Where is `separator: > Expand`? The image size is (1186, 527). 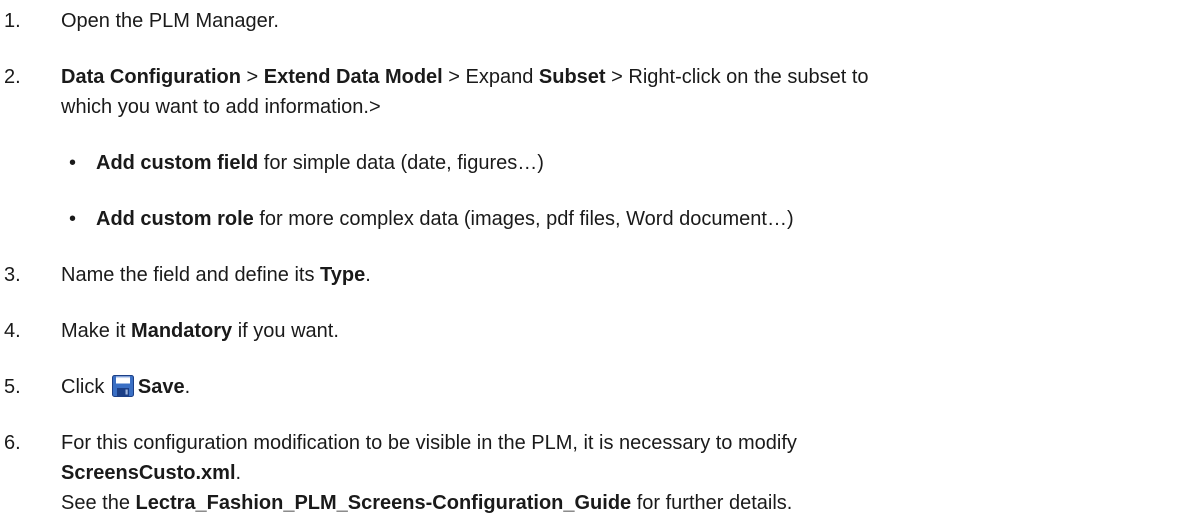
separator: > Expand is located at coordinates (490, 77).